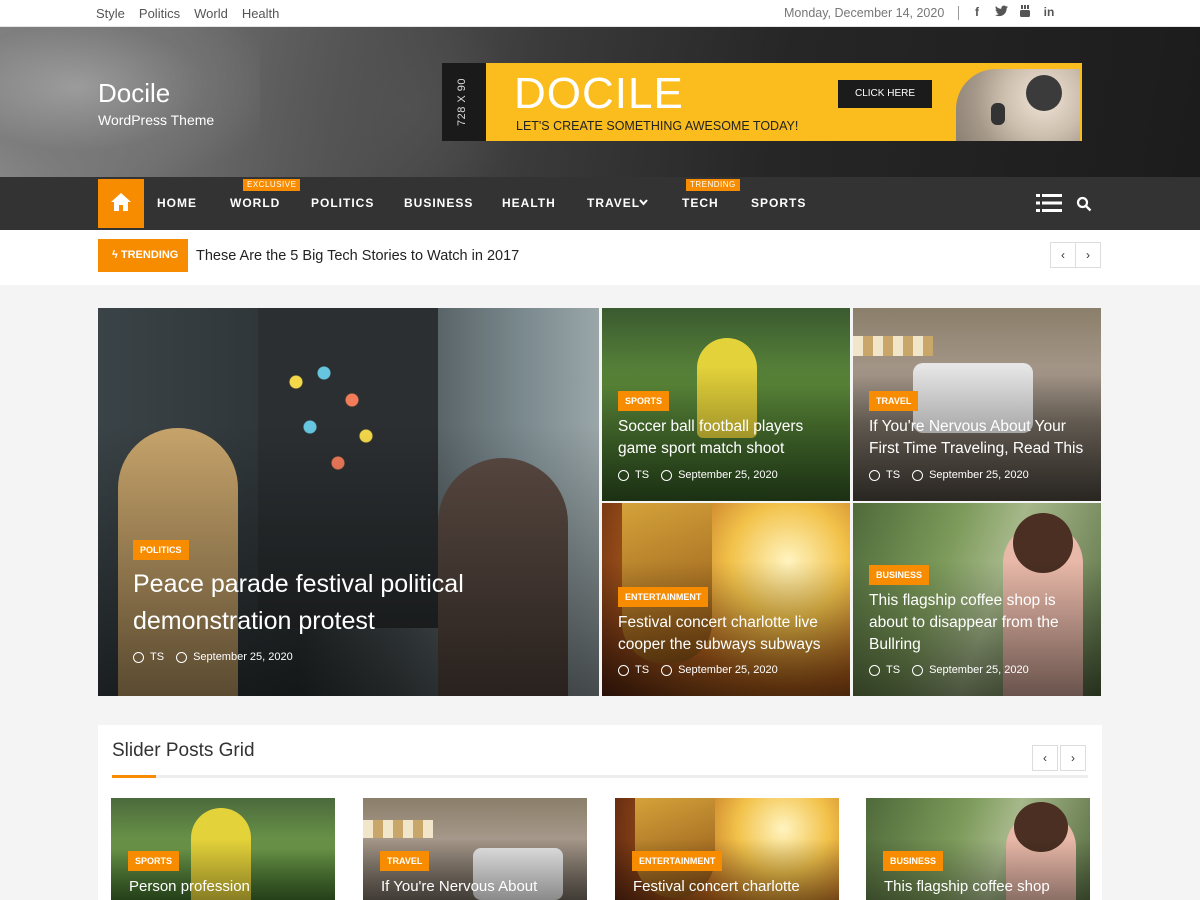 This screenshot has height=900, width=1200. I want to click on nav-item-tech: TECH, so click(700, 203).